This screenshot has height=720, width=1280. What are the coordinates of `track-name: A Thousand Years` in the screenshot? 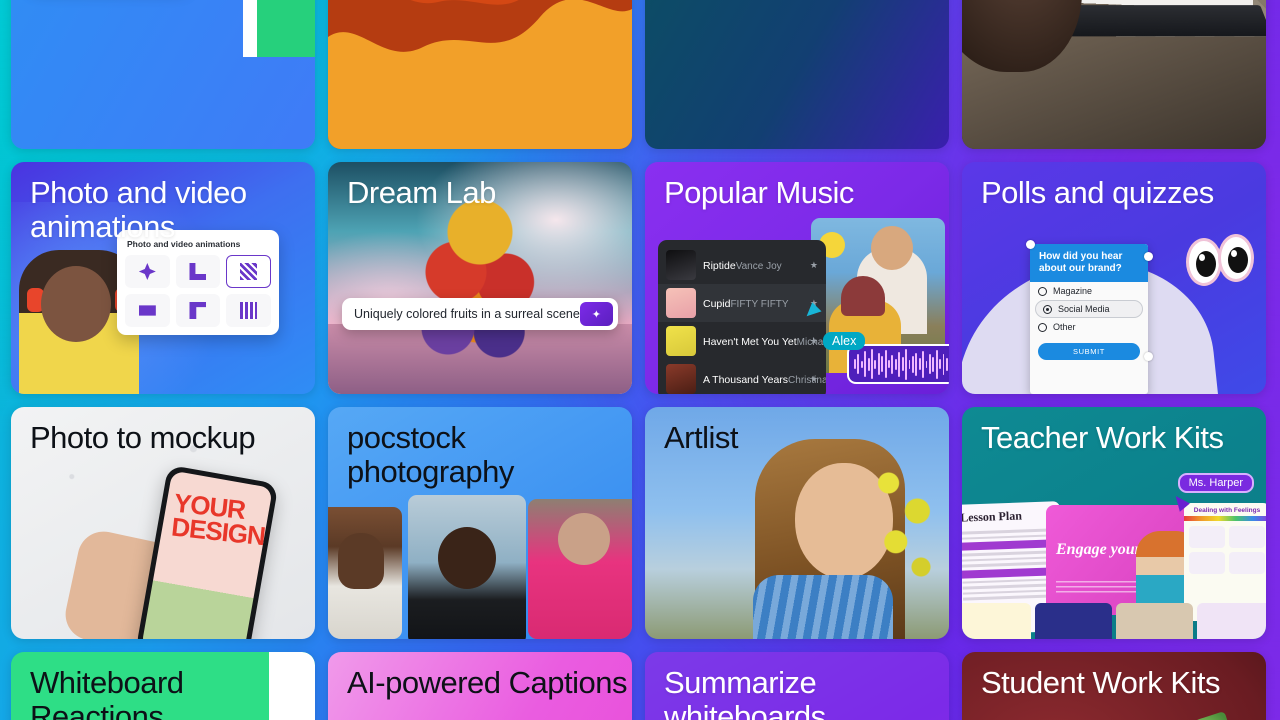 It's located at (746, 380).